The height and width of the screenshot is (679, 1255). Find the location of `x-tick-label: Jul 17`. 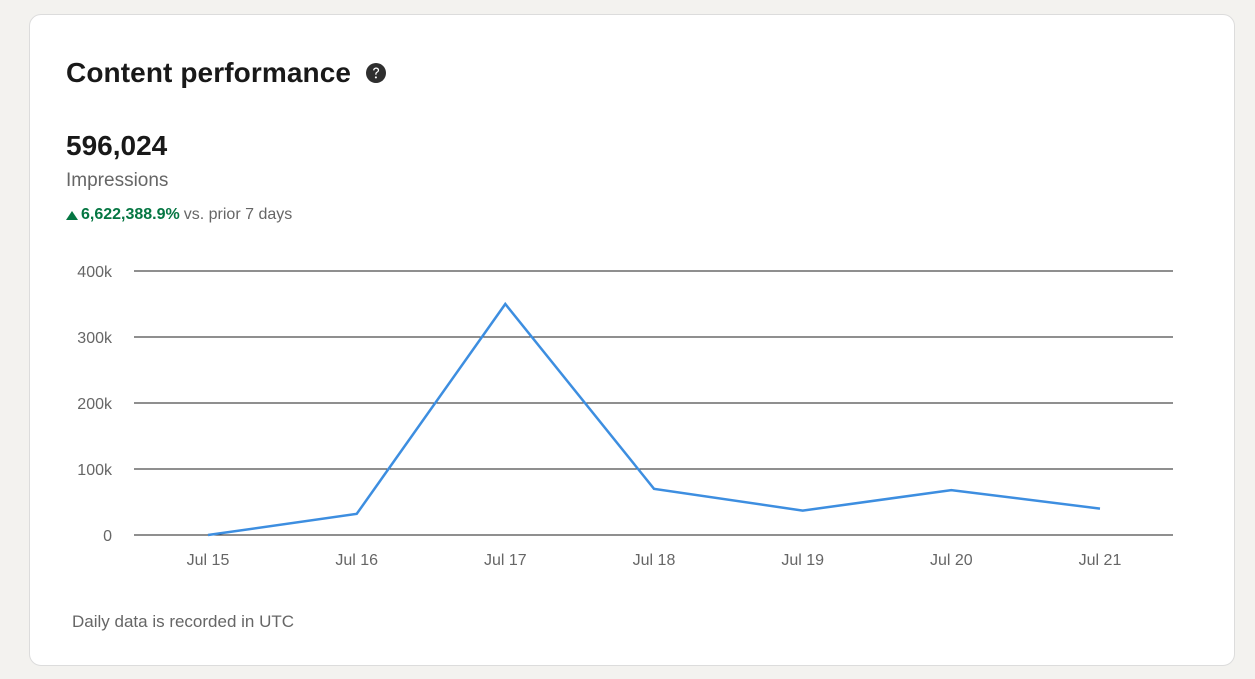

x-tick-label: Jul 17 is located at coordinates (505, 560).